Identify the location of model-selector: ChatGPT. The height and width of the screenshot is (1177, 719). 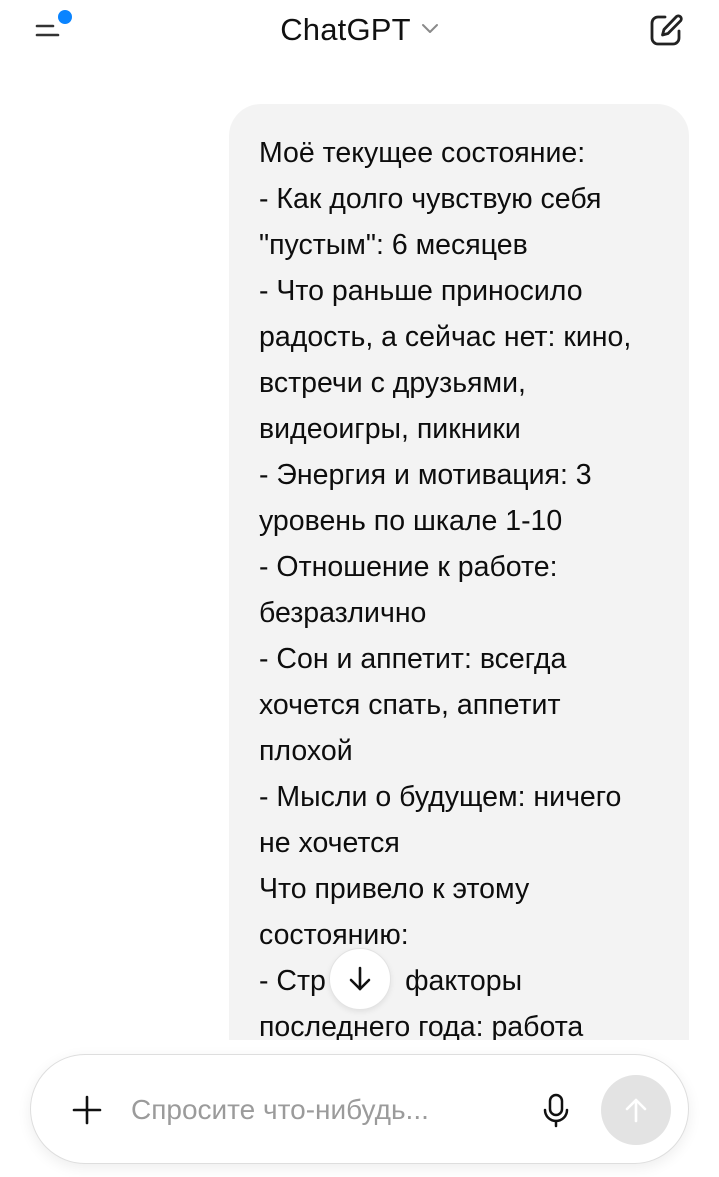
(359, 30).